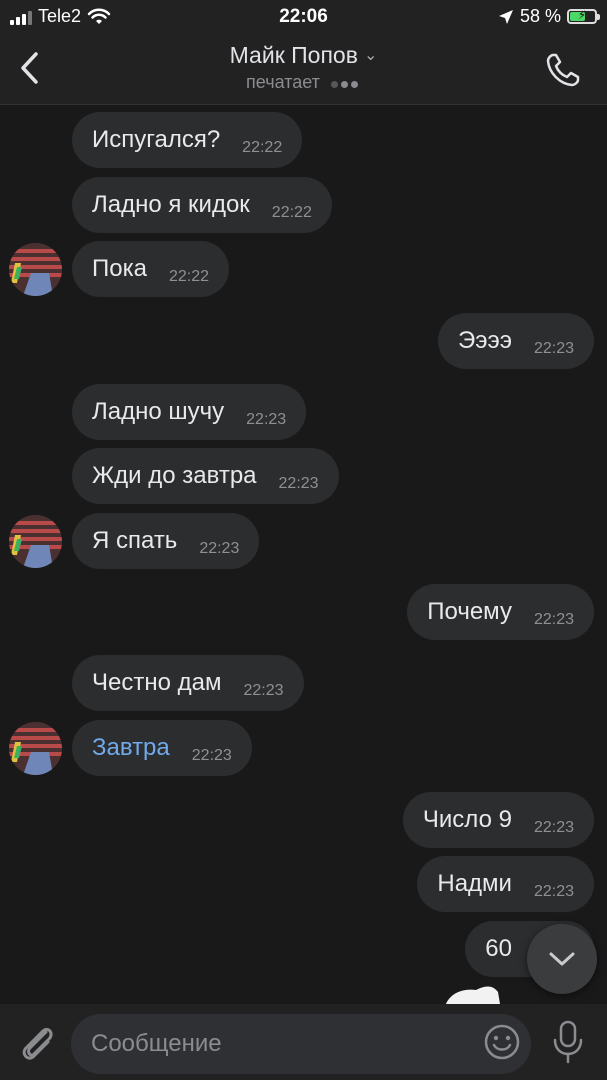 This screenshot has width=607, height=1080. Describe the element at coordinates (171, 204) in the screenshot. I see `message-text: Ладно я кидок` at that location.